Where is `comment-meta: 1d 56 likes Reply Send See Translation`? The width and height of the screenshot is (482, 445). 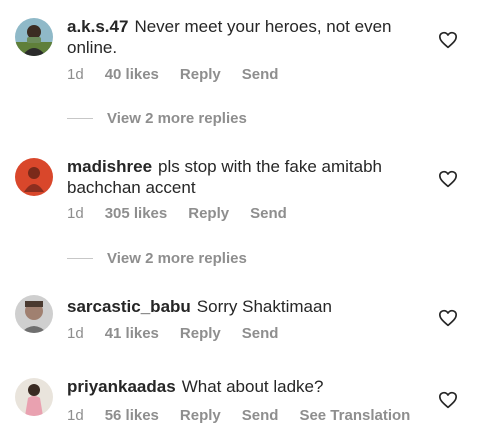 comment-meta: 1d 56 likes Reply Send See Translation is located at coordinates (249, 415).